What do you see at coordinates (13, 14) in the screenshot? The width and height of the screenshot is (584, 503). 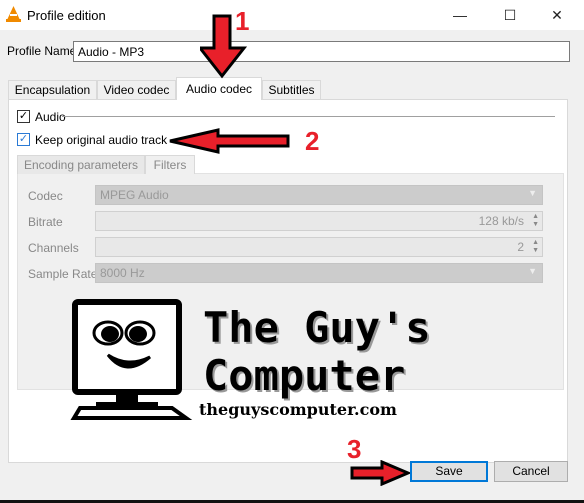 I see `vlc-cone-icon` at bounding box center [13, 14].